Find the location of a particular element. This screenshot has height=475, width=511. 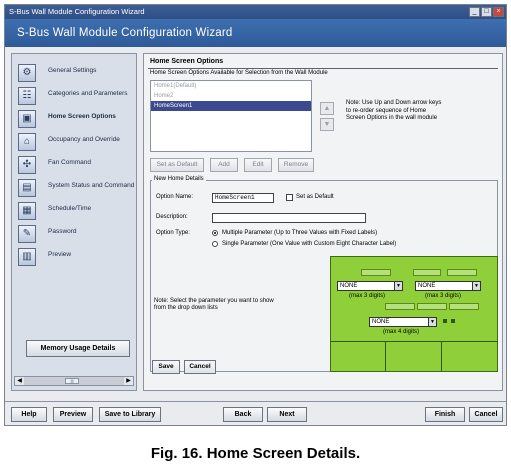

preview-icon: ▥ is located at coordinates (27, 257).